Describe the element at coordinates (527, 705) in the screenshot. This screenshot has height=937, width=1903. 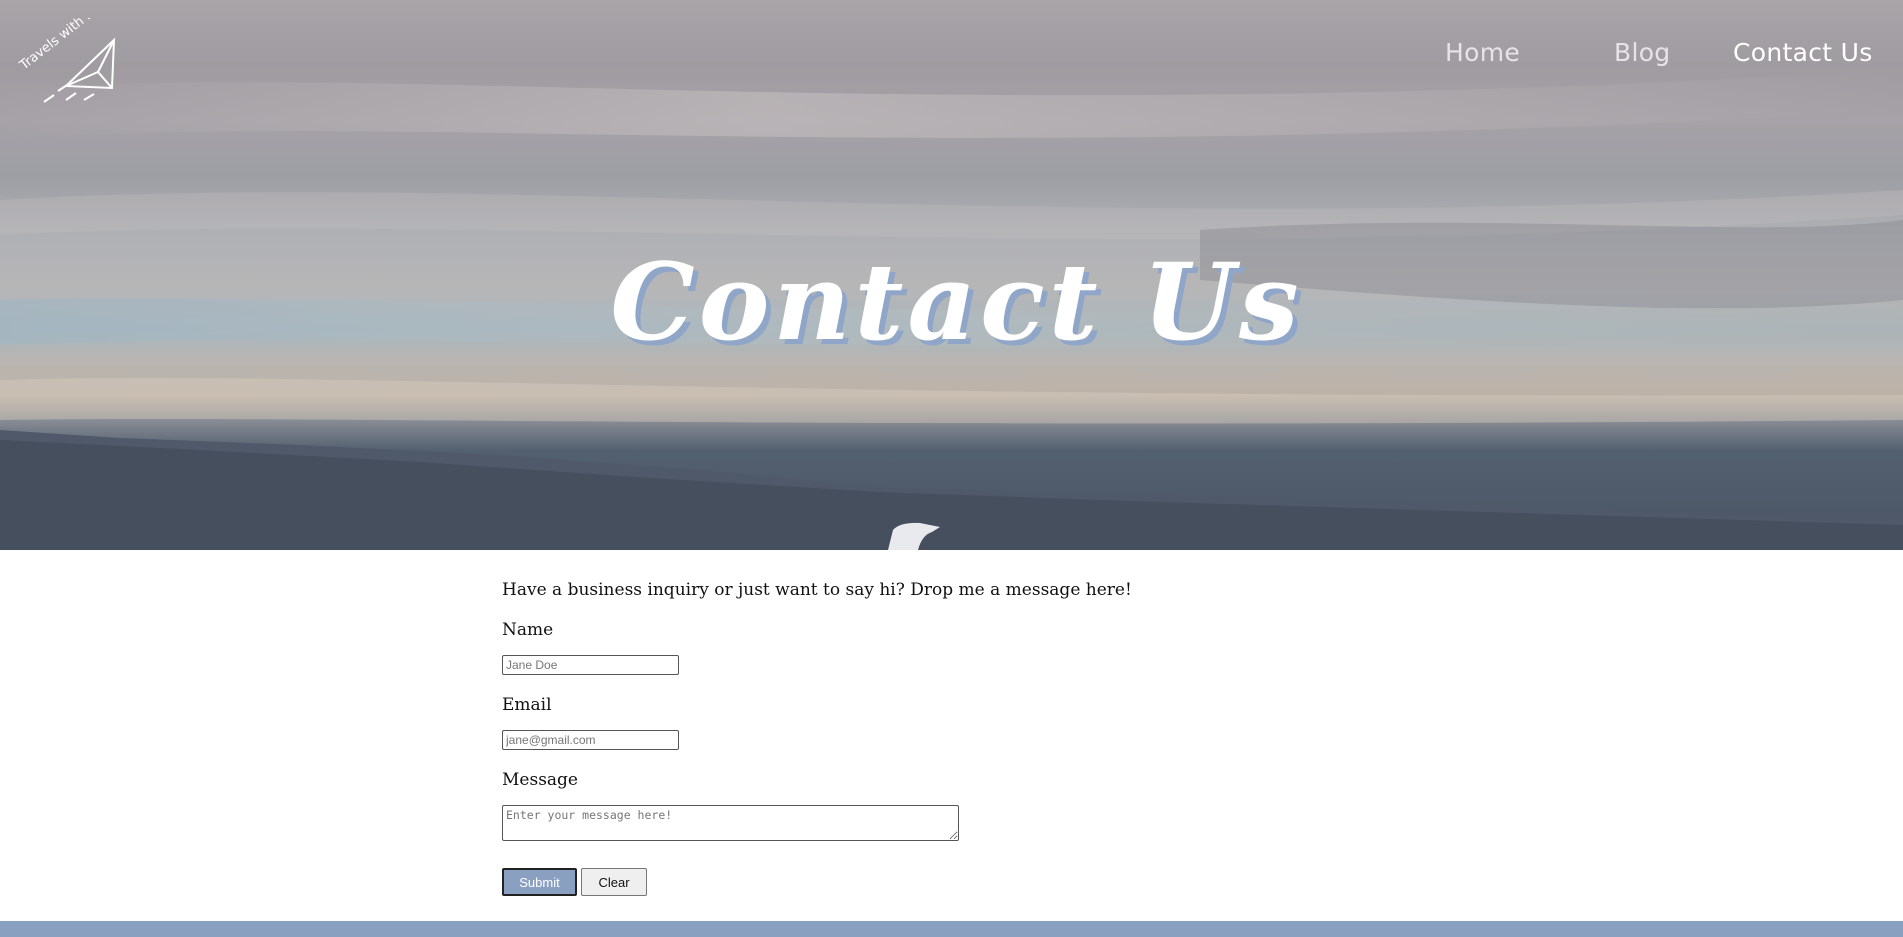
I see `email-label: Email` at that location.